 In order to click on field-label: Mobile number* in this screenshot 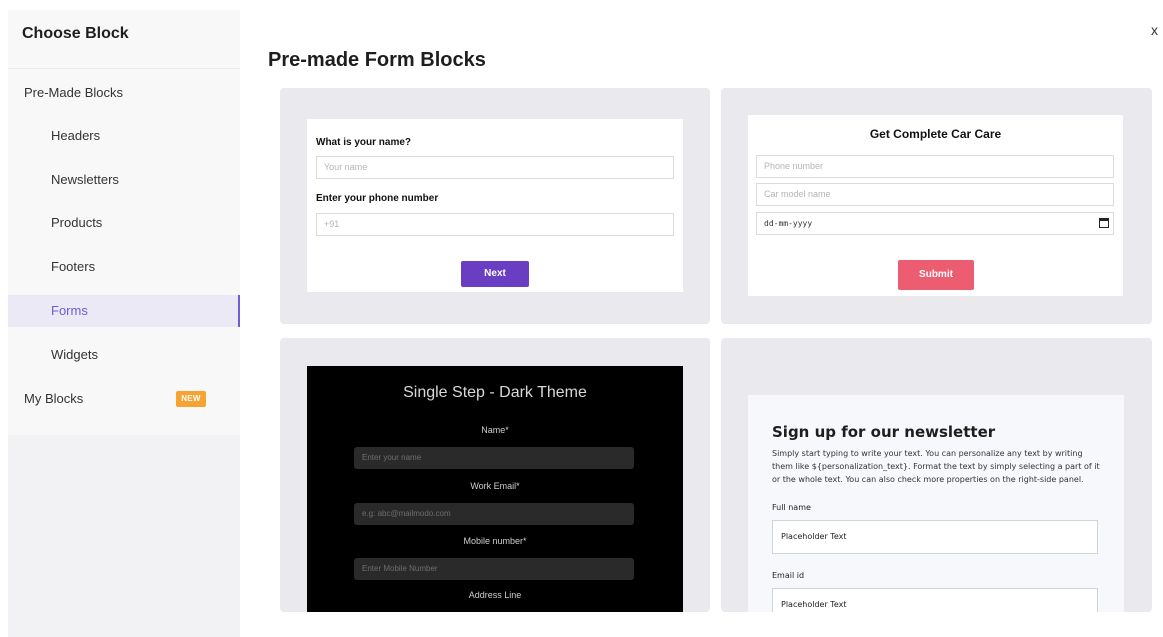, I will do `click(495, 541)`.